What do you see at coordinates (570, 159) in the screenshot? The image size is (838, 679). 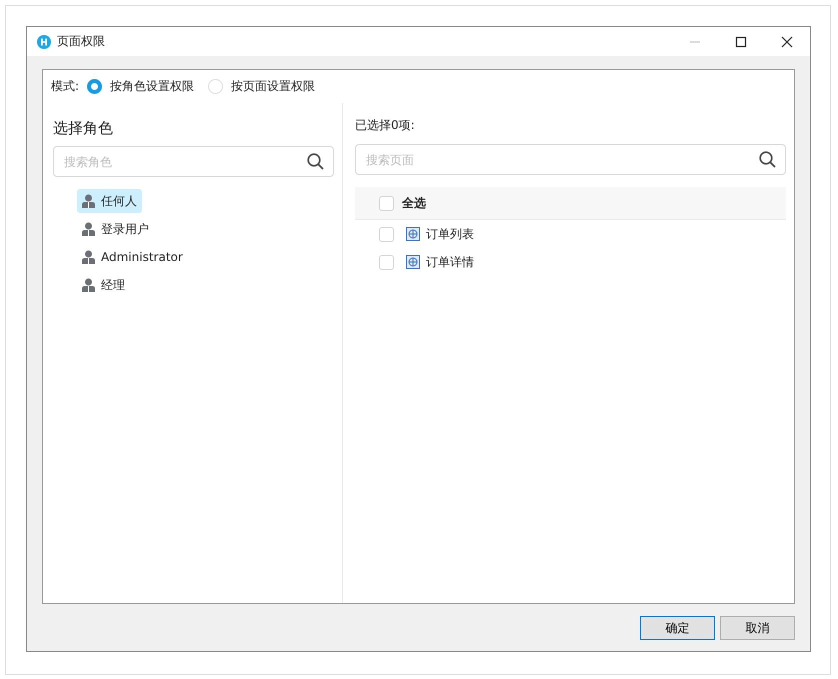 I see `search-field: 搜索页面` at bounding box center [570, 159].